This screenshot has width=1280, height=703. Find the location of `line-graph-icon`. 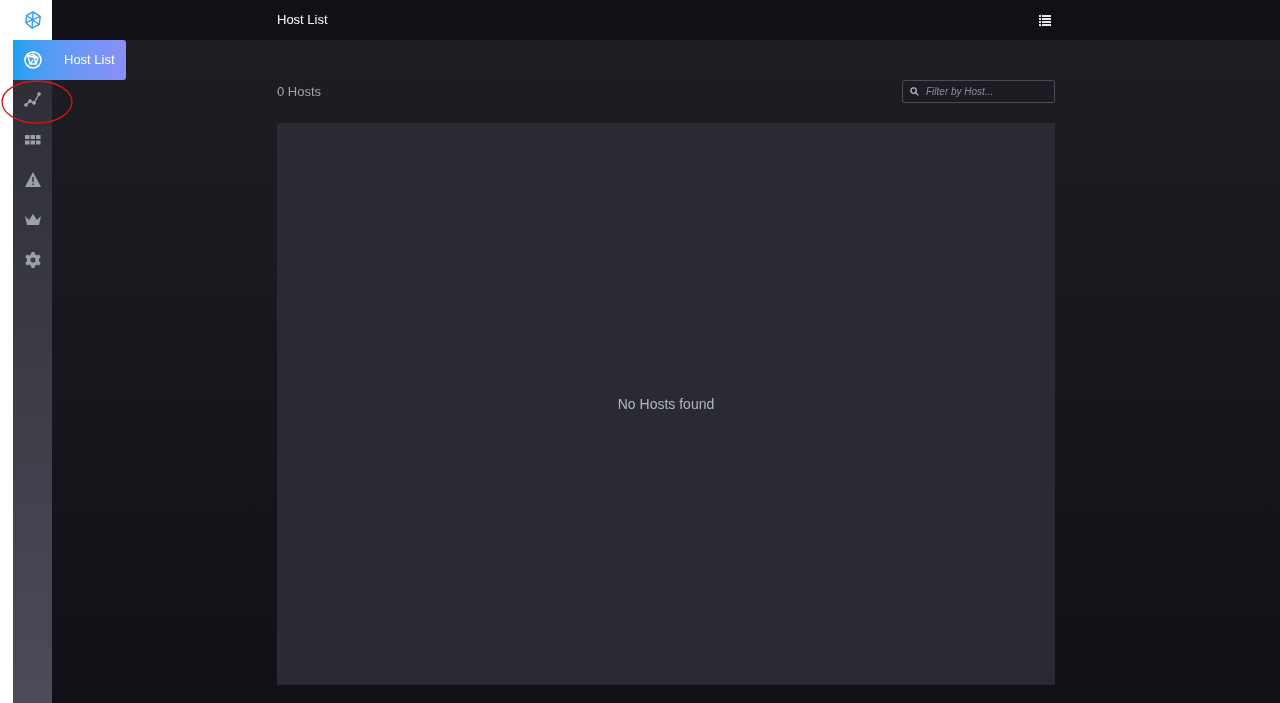

line-graph-icon is located at coordinates (33, 100).